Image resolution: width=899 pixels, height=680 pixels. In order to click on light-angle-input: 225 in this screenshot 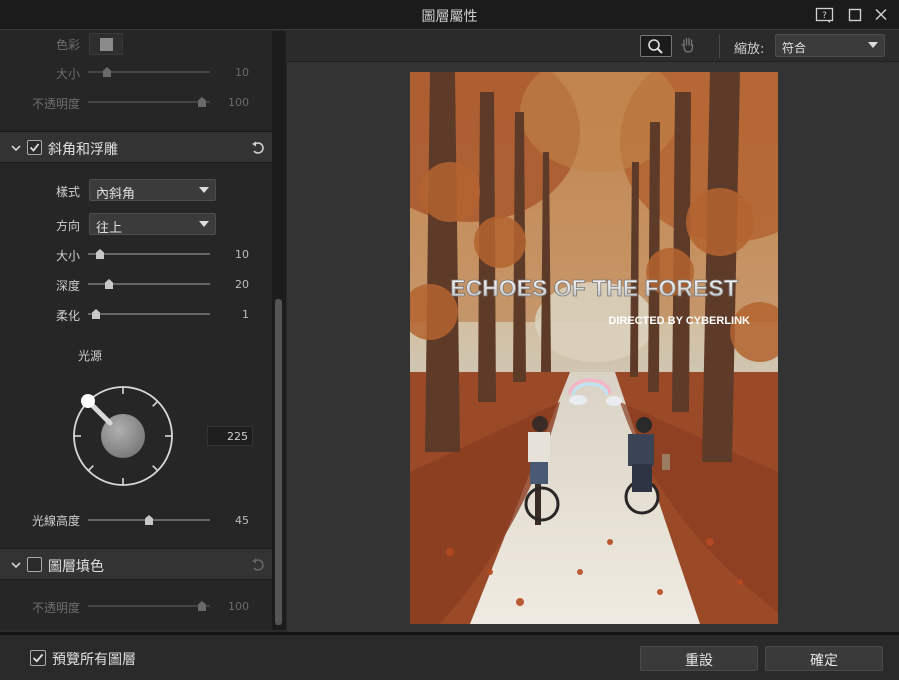, I will do `click(230, 436)`.